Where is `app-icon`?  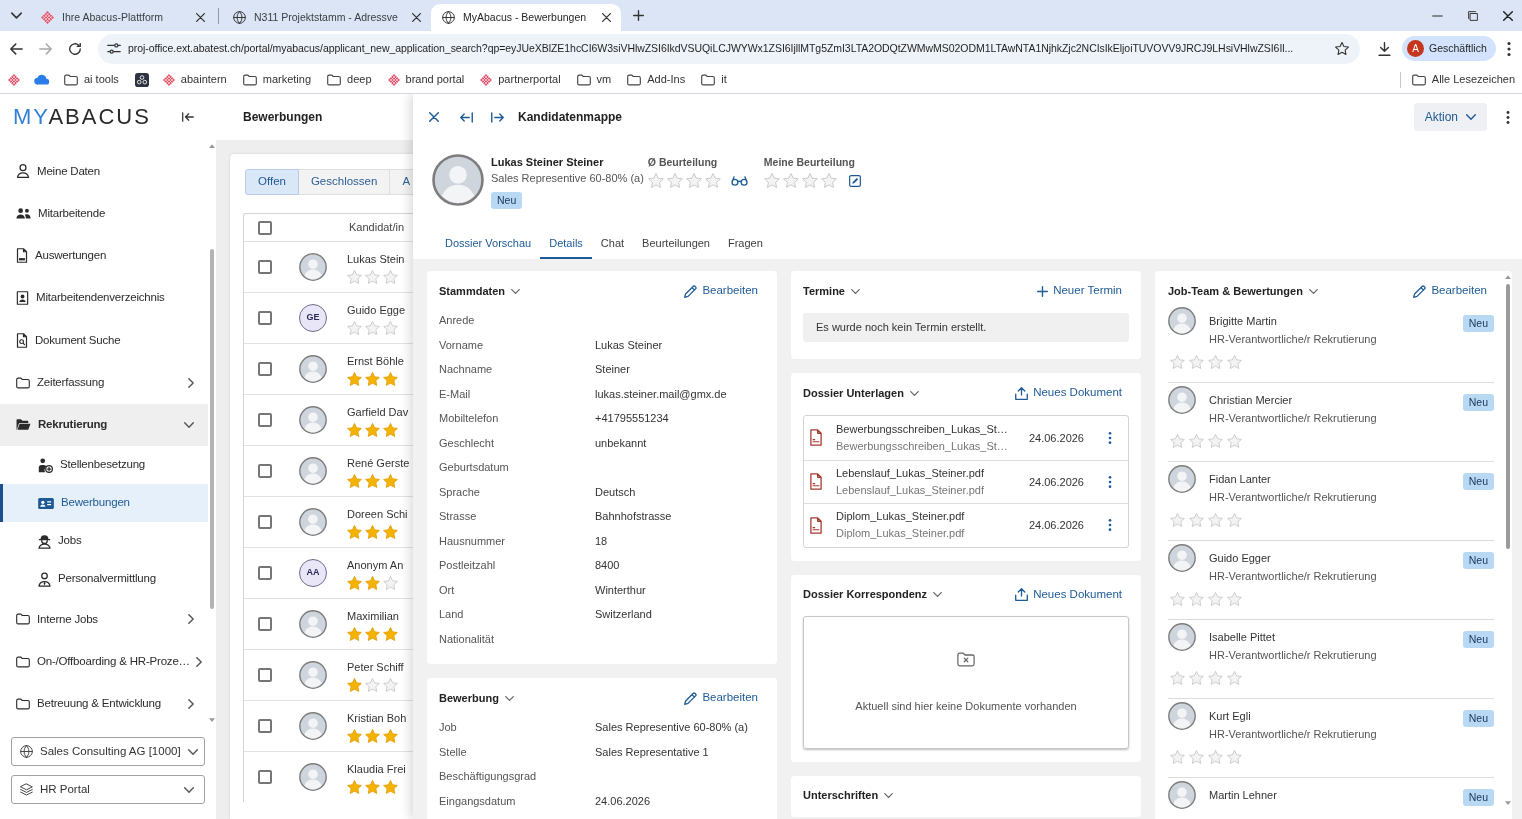 app-icon is located at coordinates (141, 79).